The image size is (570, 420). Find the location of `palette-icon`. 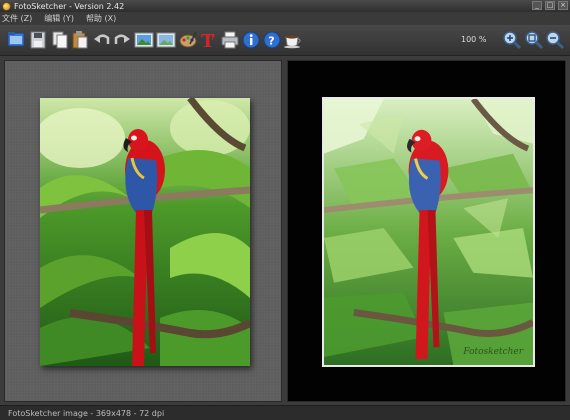

palette-icon is located at coordinates (188, 39).